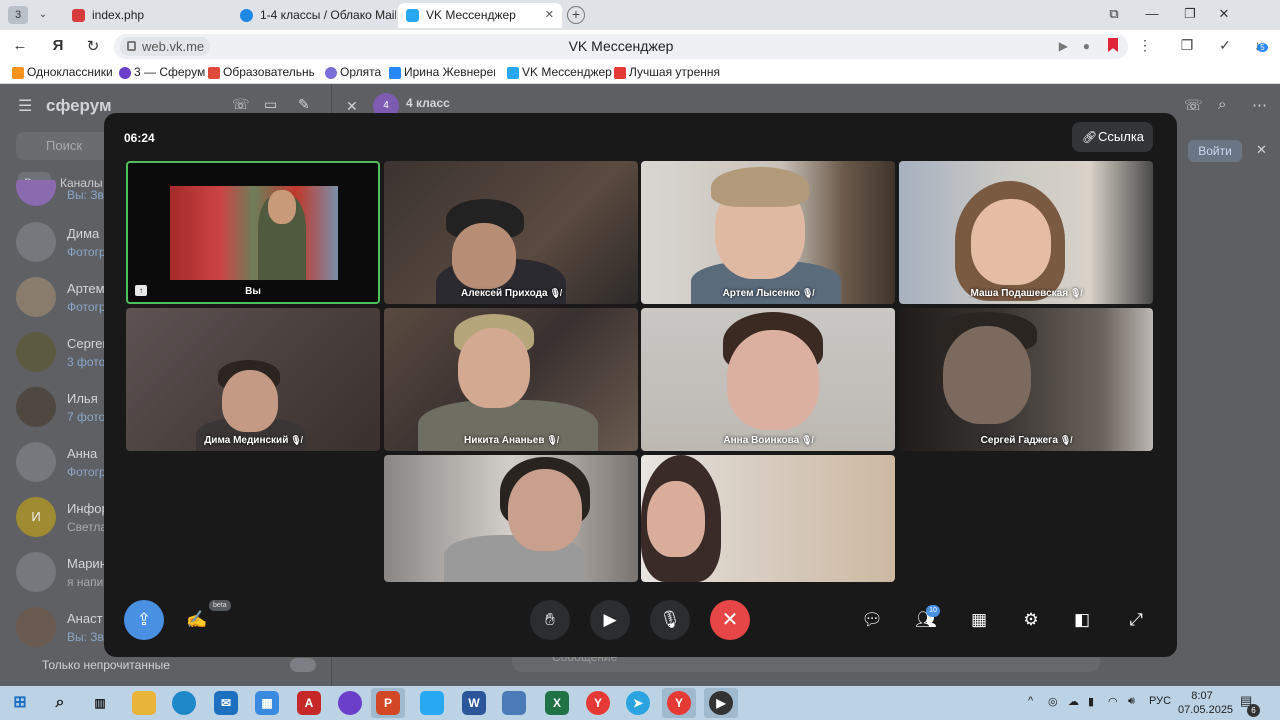 The height and width of the screenshot is (720, 1280). I want to click on phone-icon: ☏, so click(1193, 105).